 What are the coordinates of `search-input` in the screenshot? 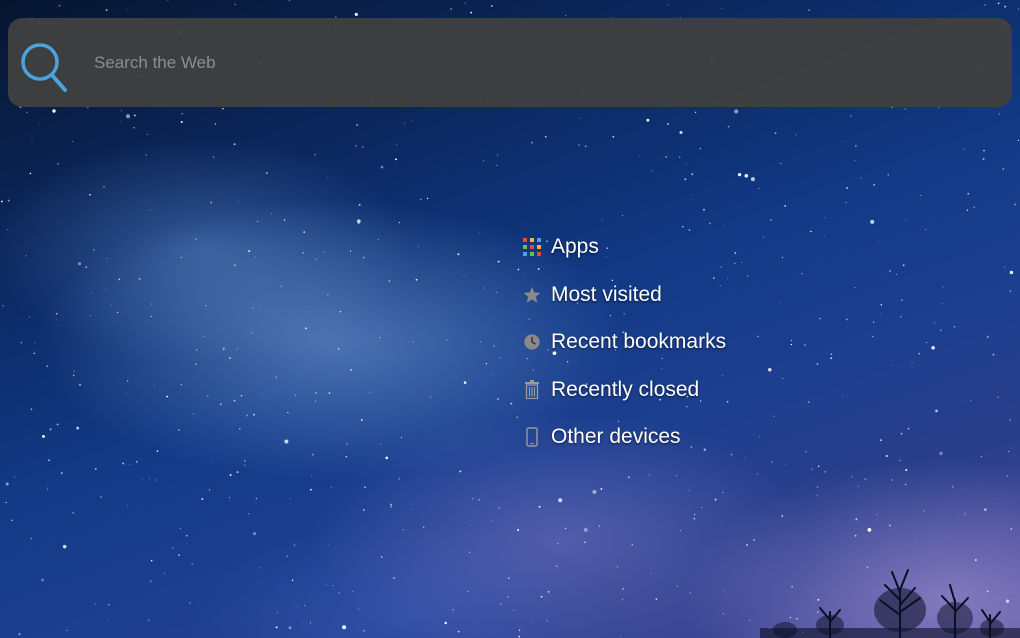 It's located at (544, 63).